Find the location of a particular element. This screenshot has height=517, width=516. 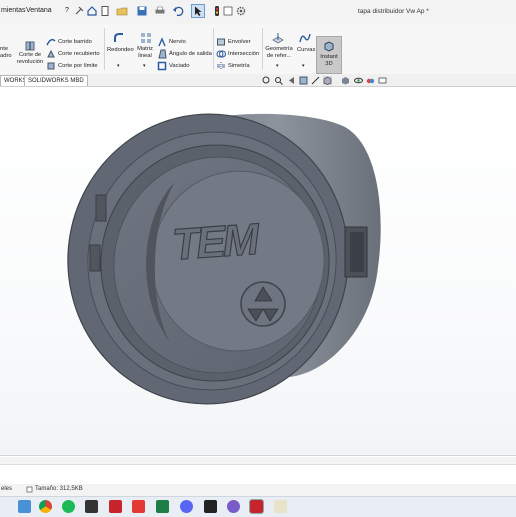

command-tab-bar: WORKS SOLIDWORKS MBD is located at coordinates (258, 80).